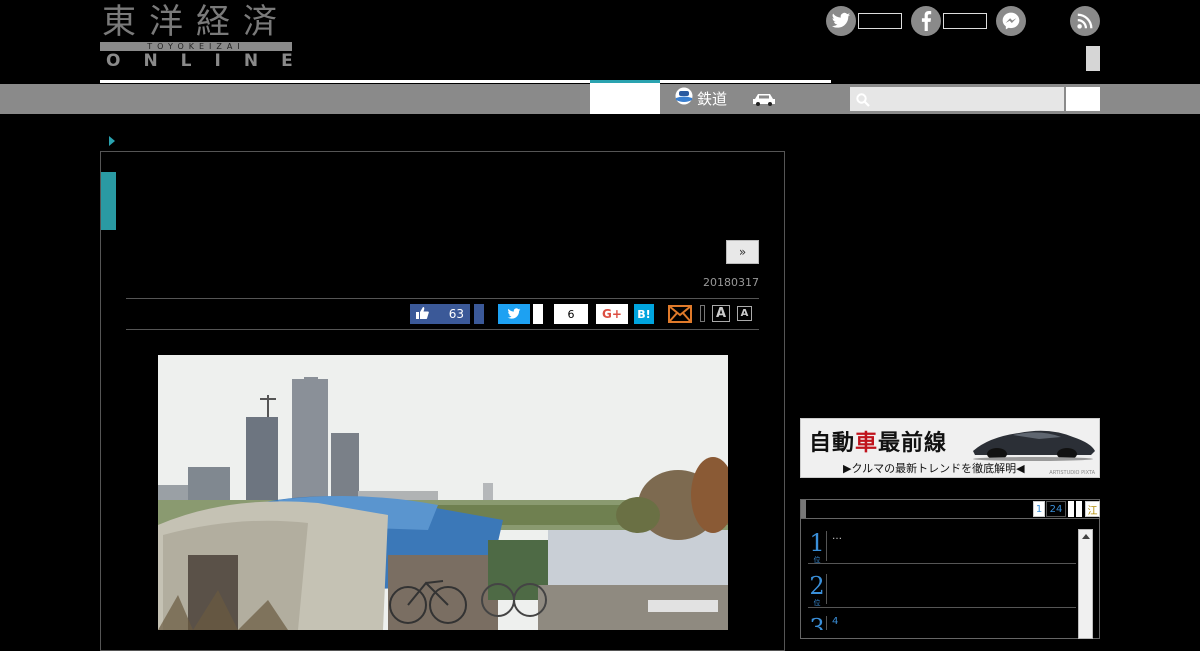  Describe the element at coordinates (1092, 509) in the screenshot. I see `ranking-tab-5: 江` at that location.